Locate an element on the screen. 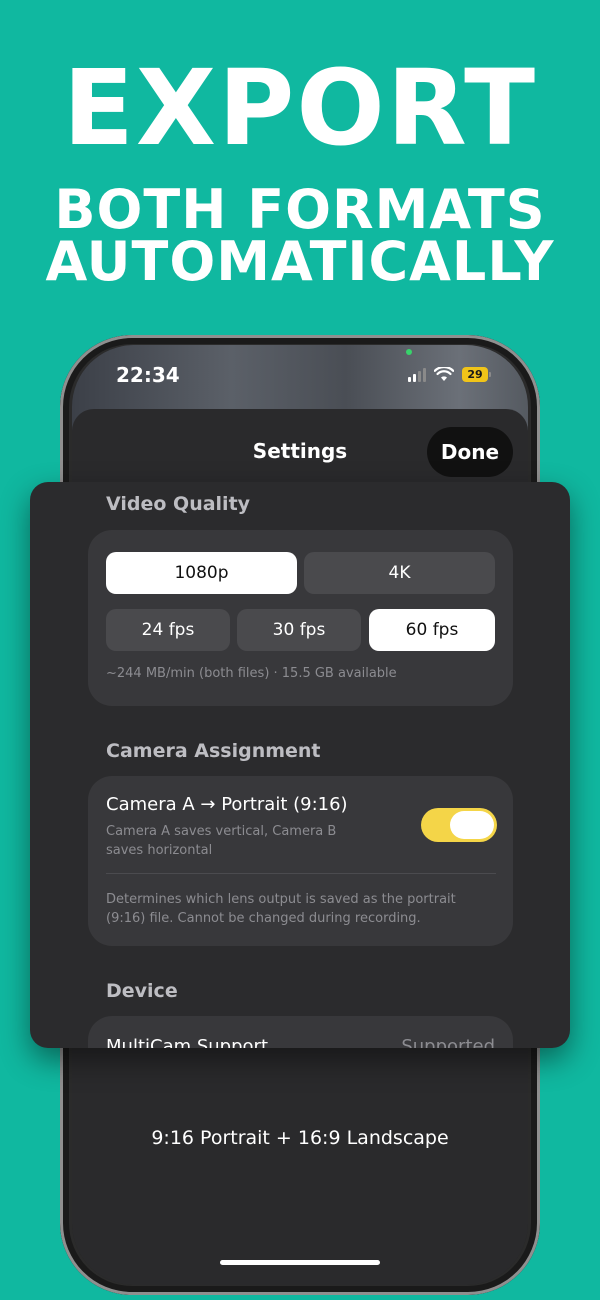  done-button: Done is located at coordinates (470, 452).